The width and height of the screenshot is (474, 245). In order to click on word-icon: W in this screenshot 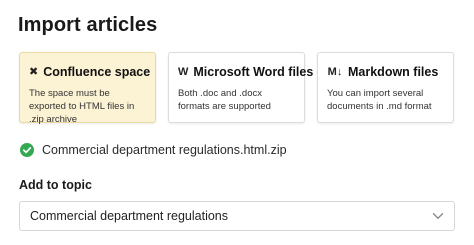, I will do `click(183, 71)`.